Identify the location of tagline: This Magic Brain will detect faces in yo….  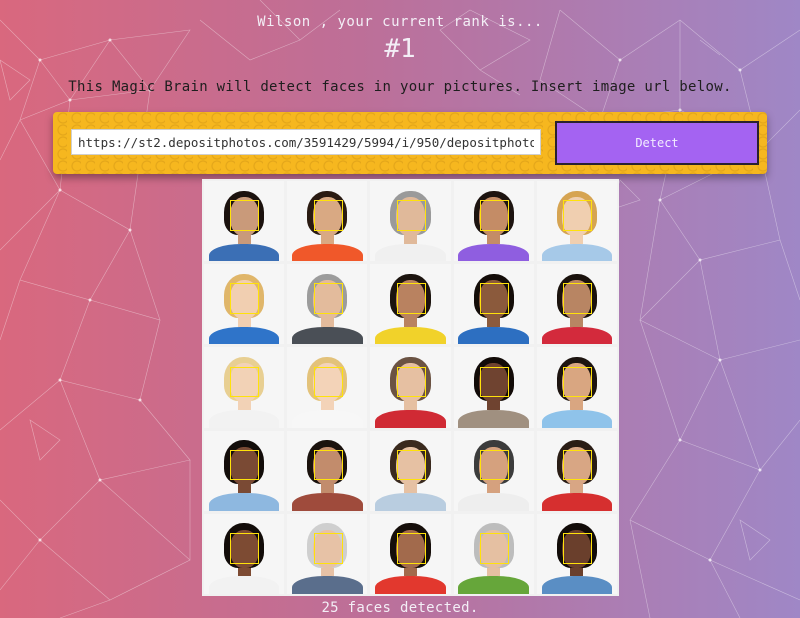
(400, 87).